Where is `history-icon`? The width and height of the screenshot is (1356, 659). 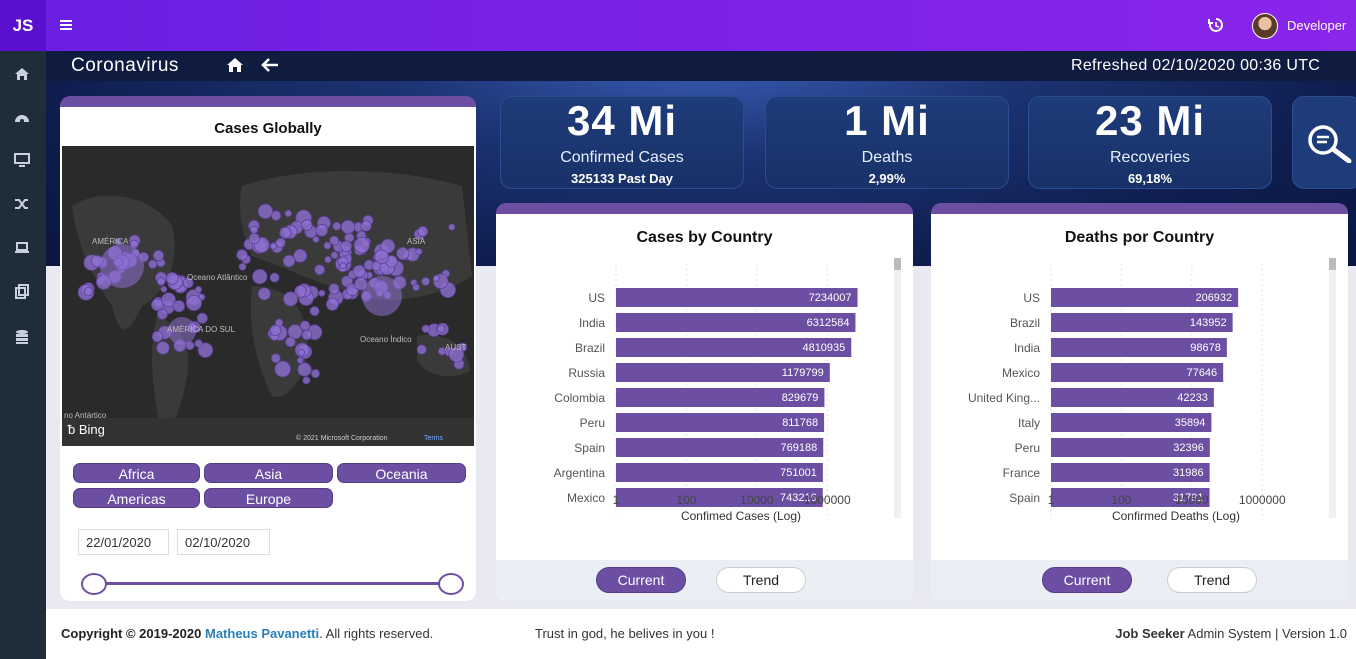 history-icon is located at coordinates (1216, 25).